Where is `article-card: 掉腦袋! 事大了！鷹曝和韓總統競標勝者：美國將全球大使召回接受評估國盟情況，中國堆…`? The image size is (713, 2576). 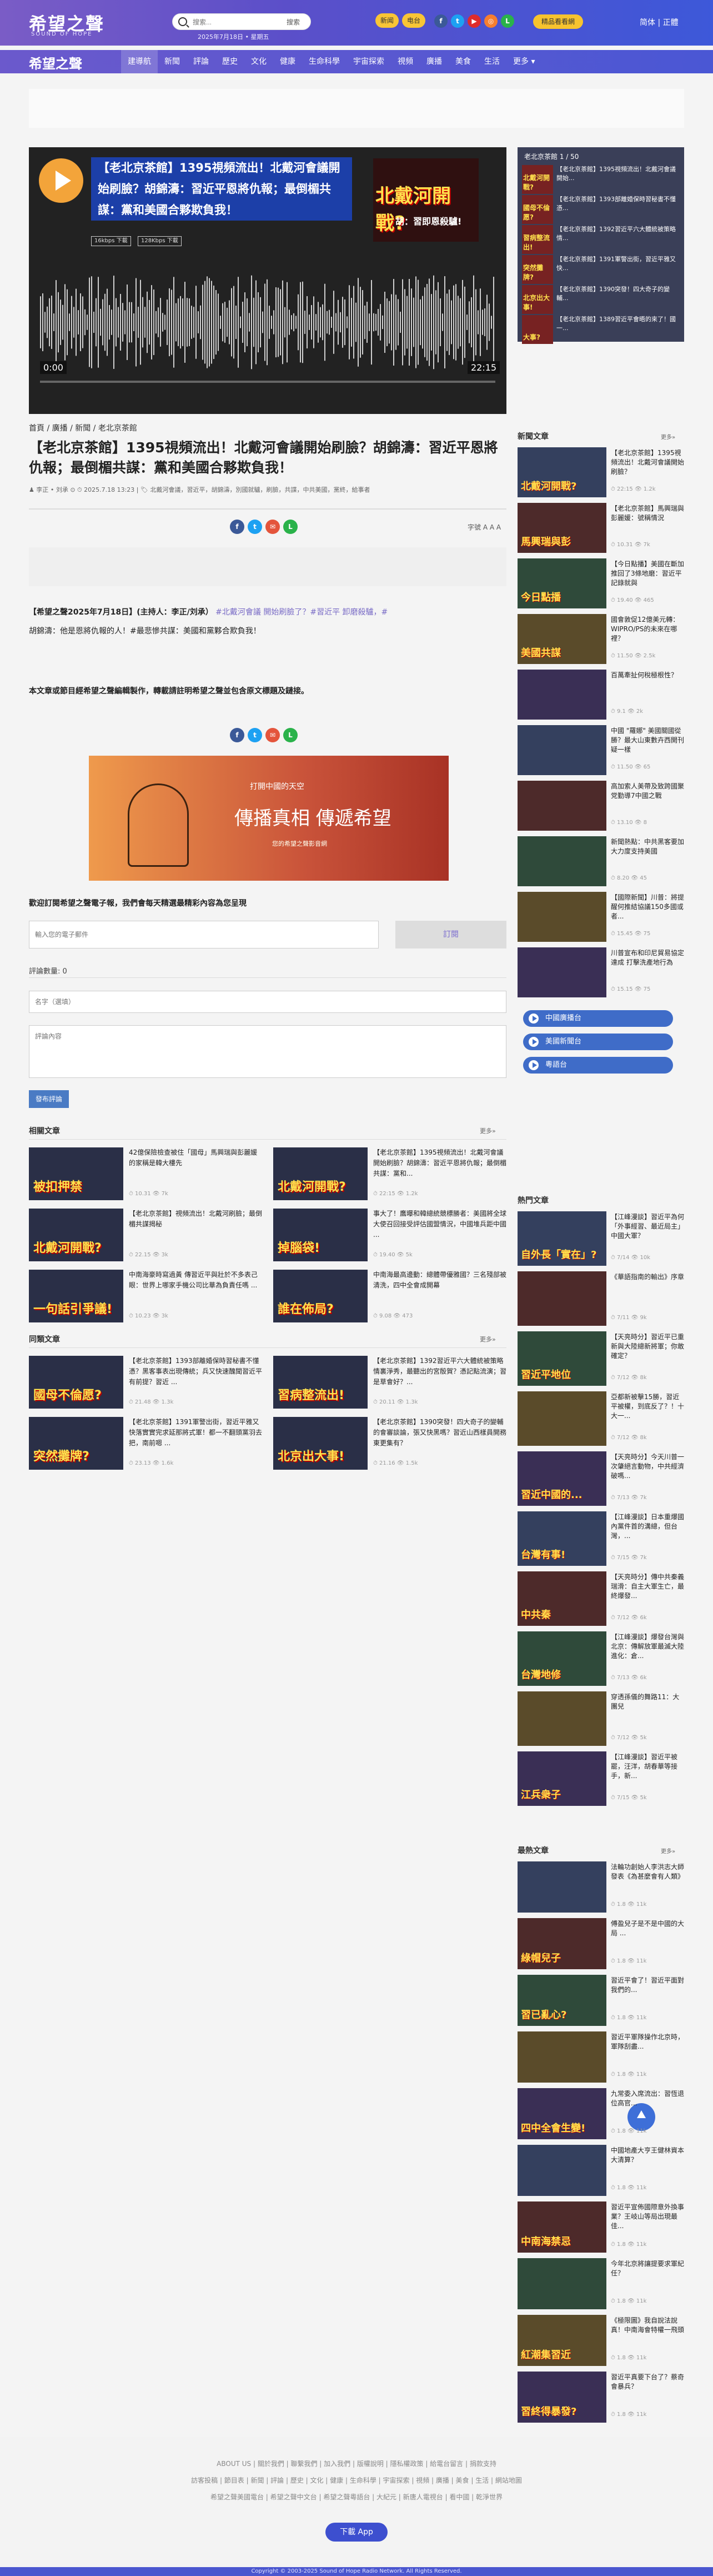
article-card: 掉腦袋! 事大了！鷹曝和韓總統競標勝者：美國將全球大使召回接受評估國盟情況，中國堆… is located at coordinates (390, 1235).